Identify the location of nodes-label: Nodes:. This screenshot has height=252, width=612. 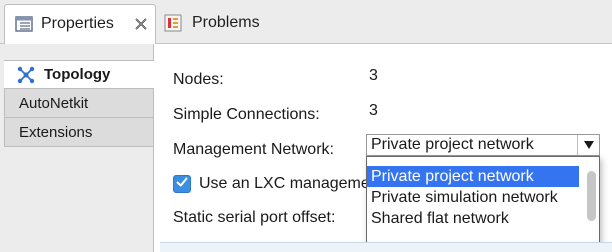
(198, 79).